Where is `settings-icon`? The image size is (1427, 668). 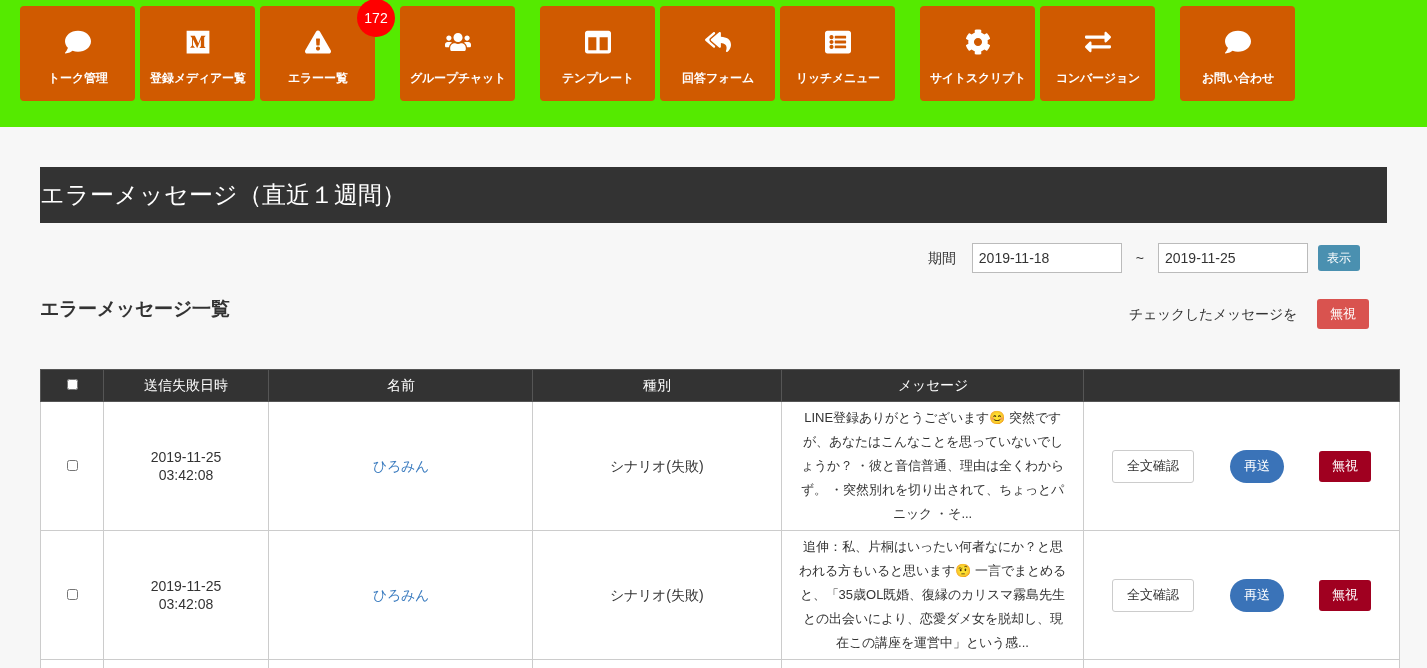 settings-icon is located at coordinates (977, 41).